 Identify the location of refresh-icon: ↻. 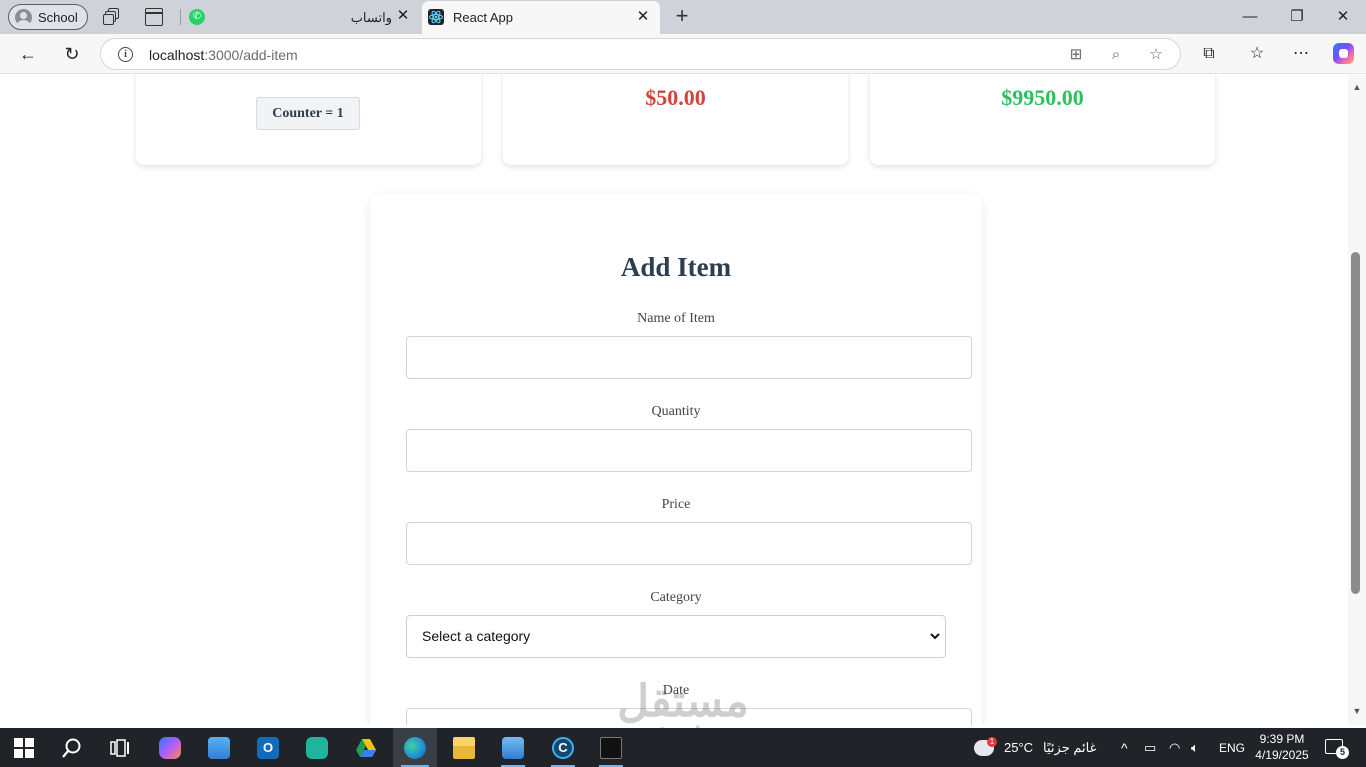
(72, 54).